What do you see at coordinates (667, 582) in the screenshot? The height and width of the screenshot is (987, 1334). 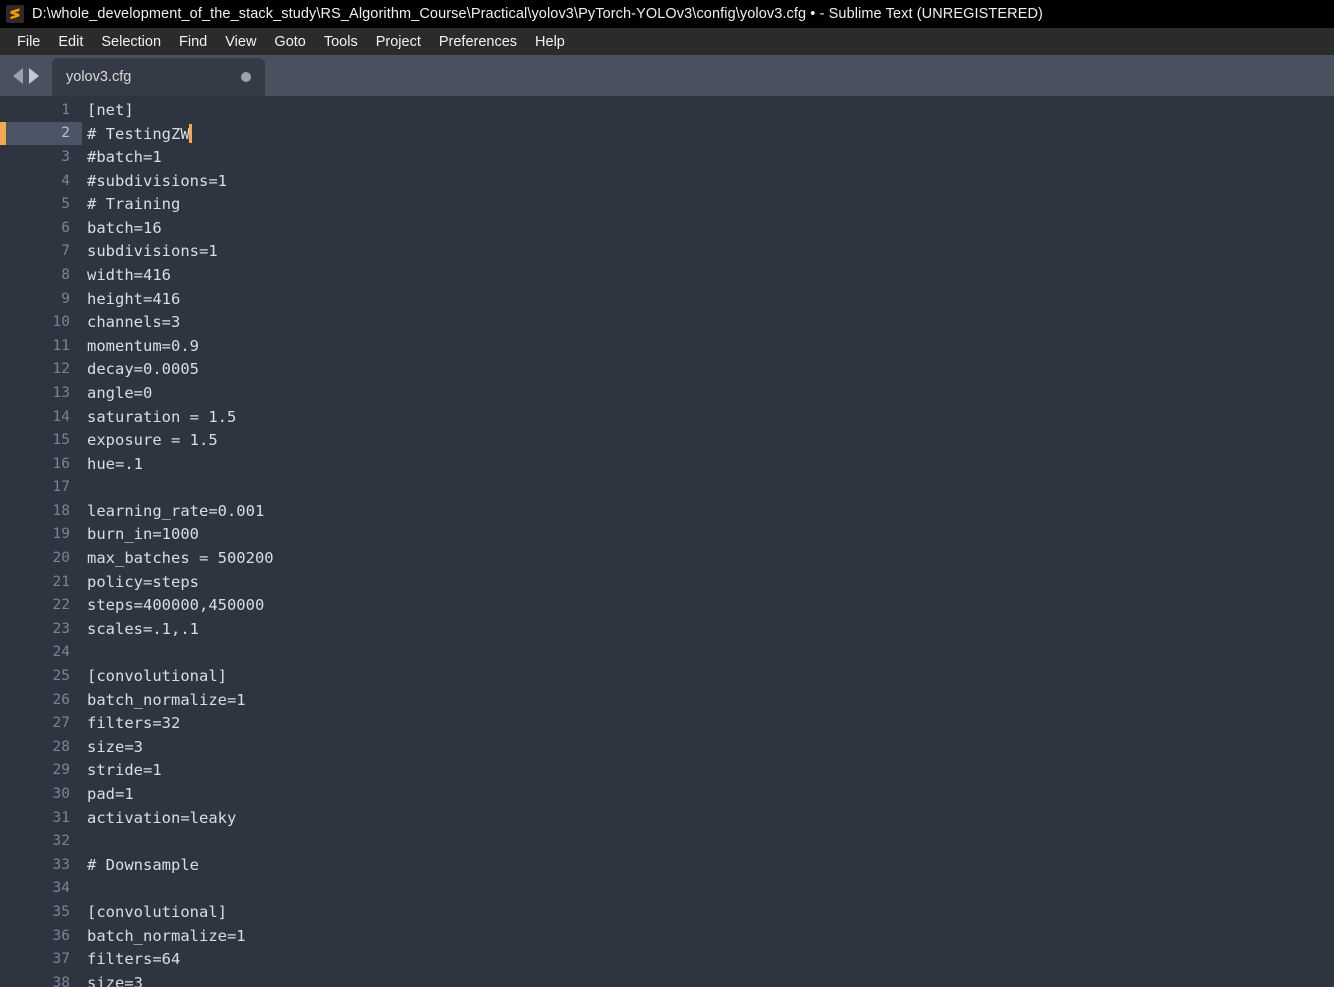 I see `code-line: 21 policy=steps` at bounding box center [667, 582].